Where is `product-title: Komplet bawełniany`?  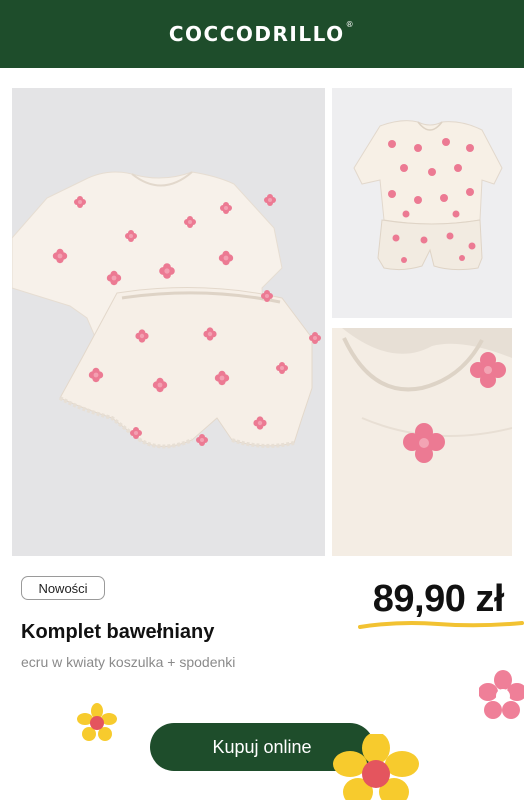
product-title: Komplet bawełniany is located at coordinates (118, 632).